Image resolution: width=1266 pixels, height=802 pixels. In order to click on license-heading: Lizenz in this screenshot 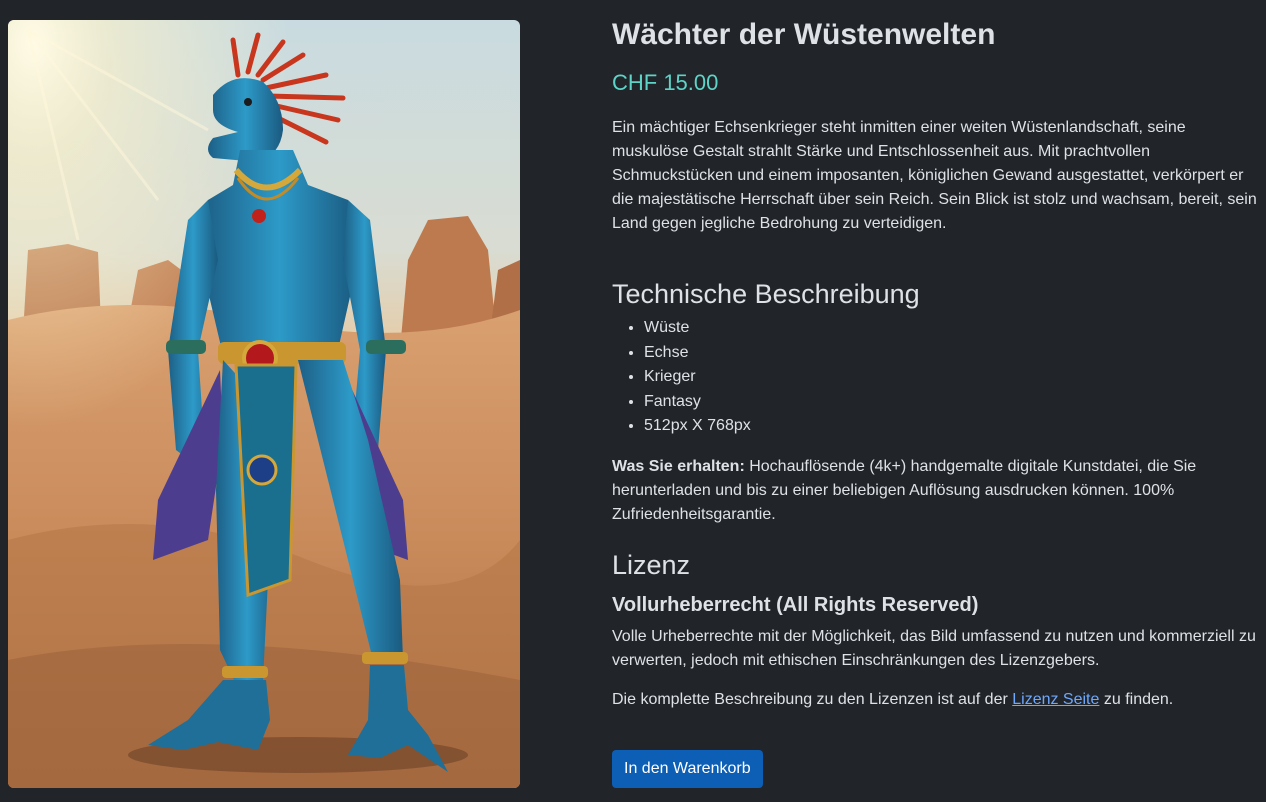, I will do `click(651, 564)`.